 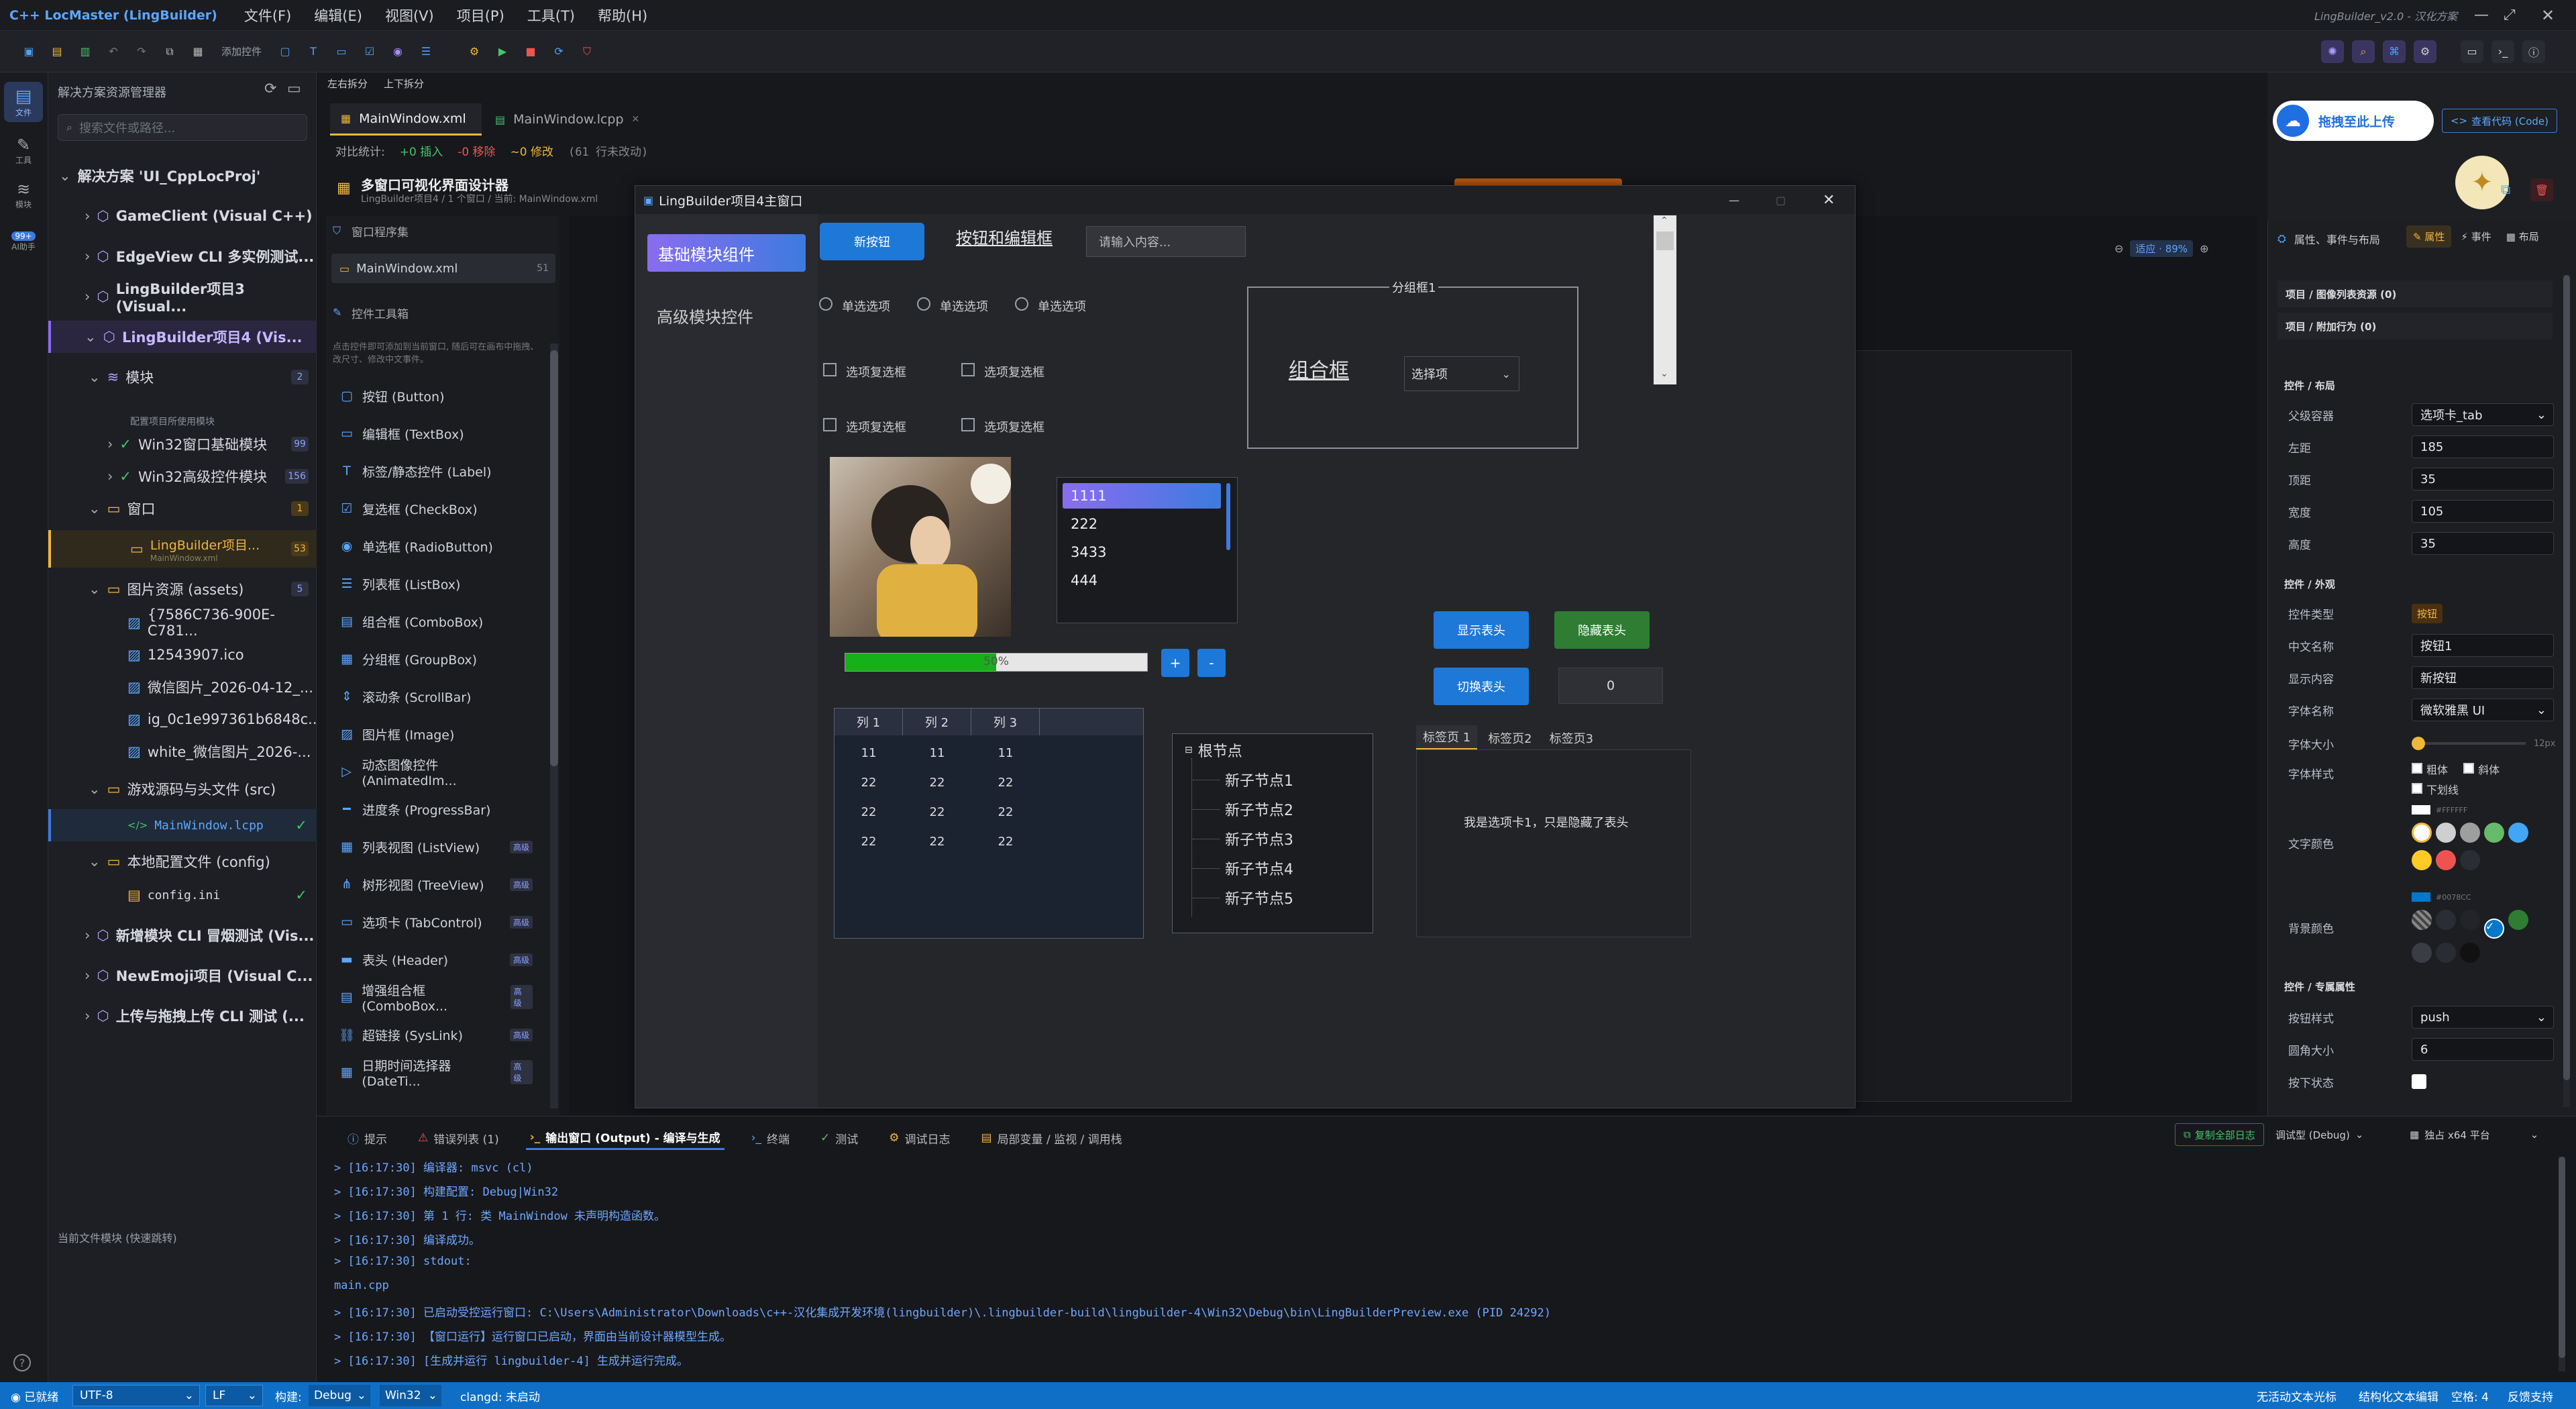 I want to click on checkbox-1: 选项复选框, so click(x=864, y=371).